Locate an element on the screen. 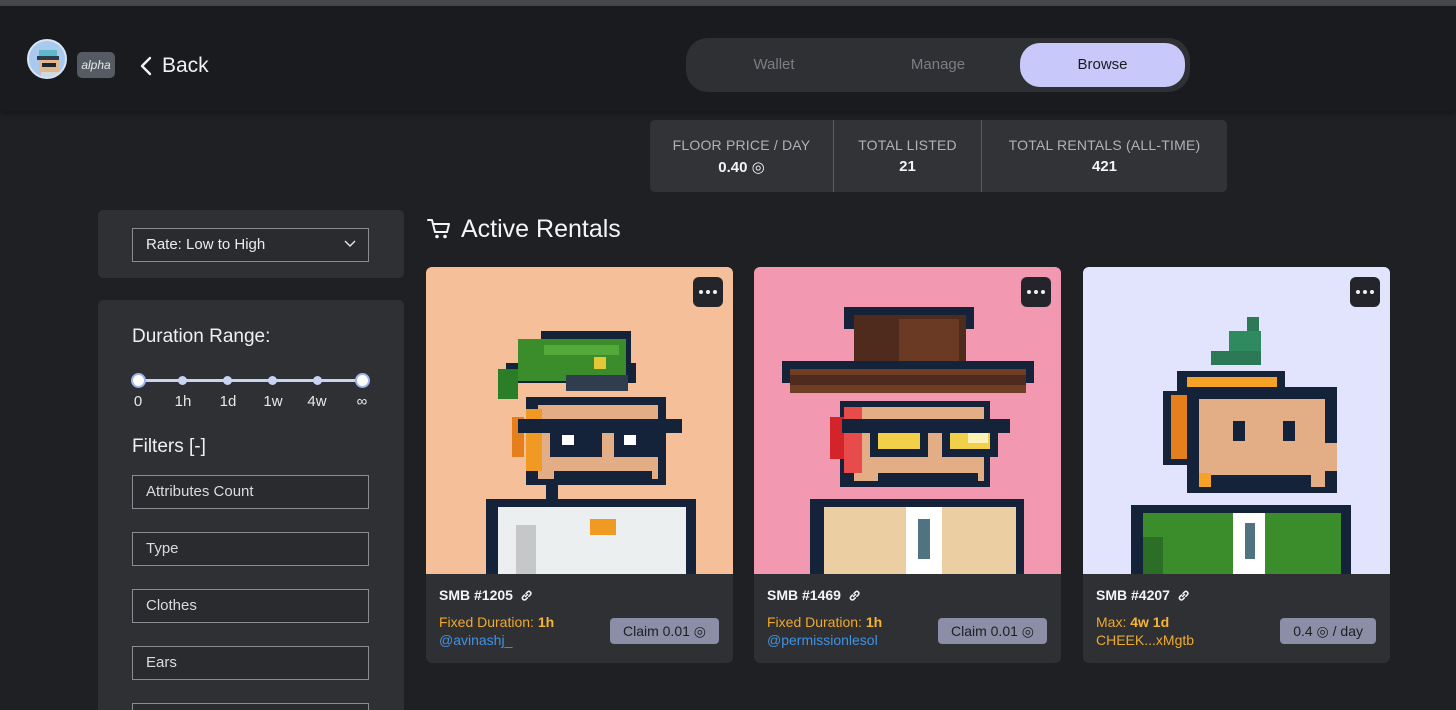 The height and width of the screenshot is (710, 1456). max-label: Max: is located at coordinates (1113, 622).